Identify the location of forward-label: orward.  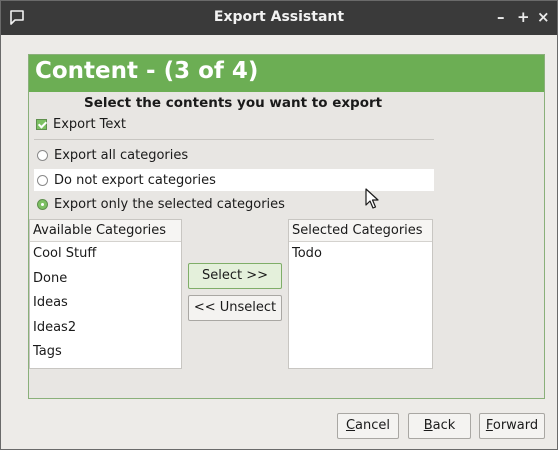
(515, 425).